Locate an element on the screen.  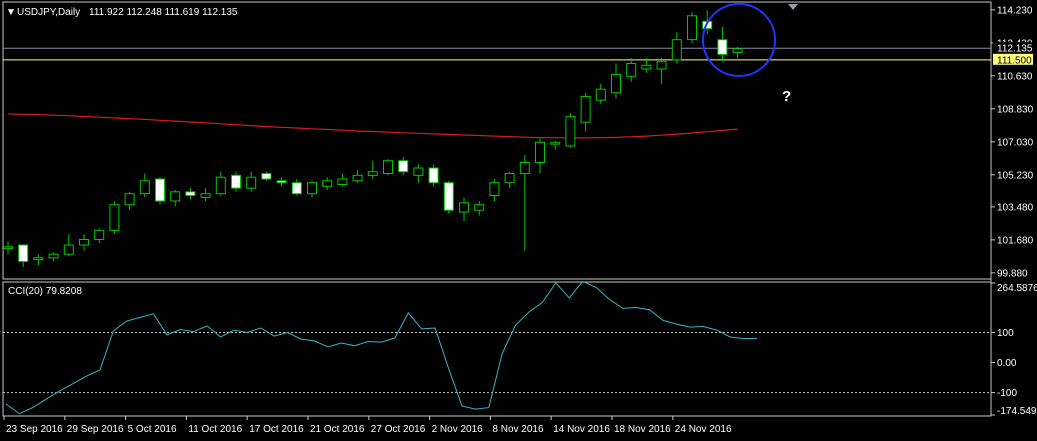
price-lines-layer is located at coordinates (497, 54).